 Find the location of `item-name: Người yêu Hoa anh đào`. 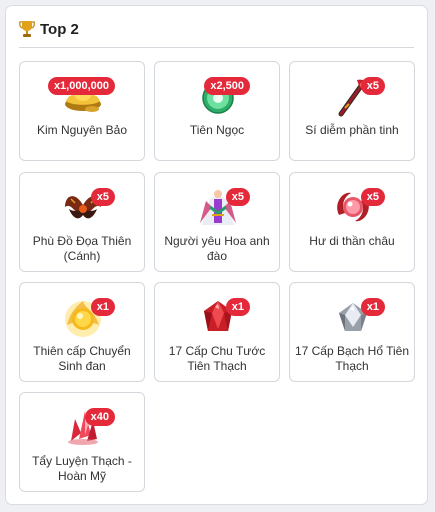

item-name: Người yêu Hoa anh đào is located at coordinates (217, 248).